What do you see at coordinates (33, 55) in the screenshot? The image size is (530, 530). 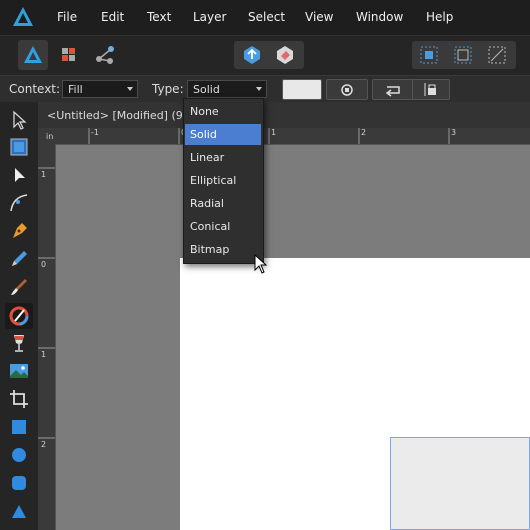 I see `designer-persona-button` at bounding box center [33, 55].